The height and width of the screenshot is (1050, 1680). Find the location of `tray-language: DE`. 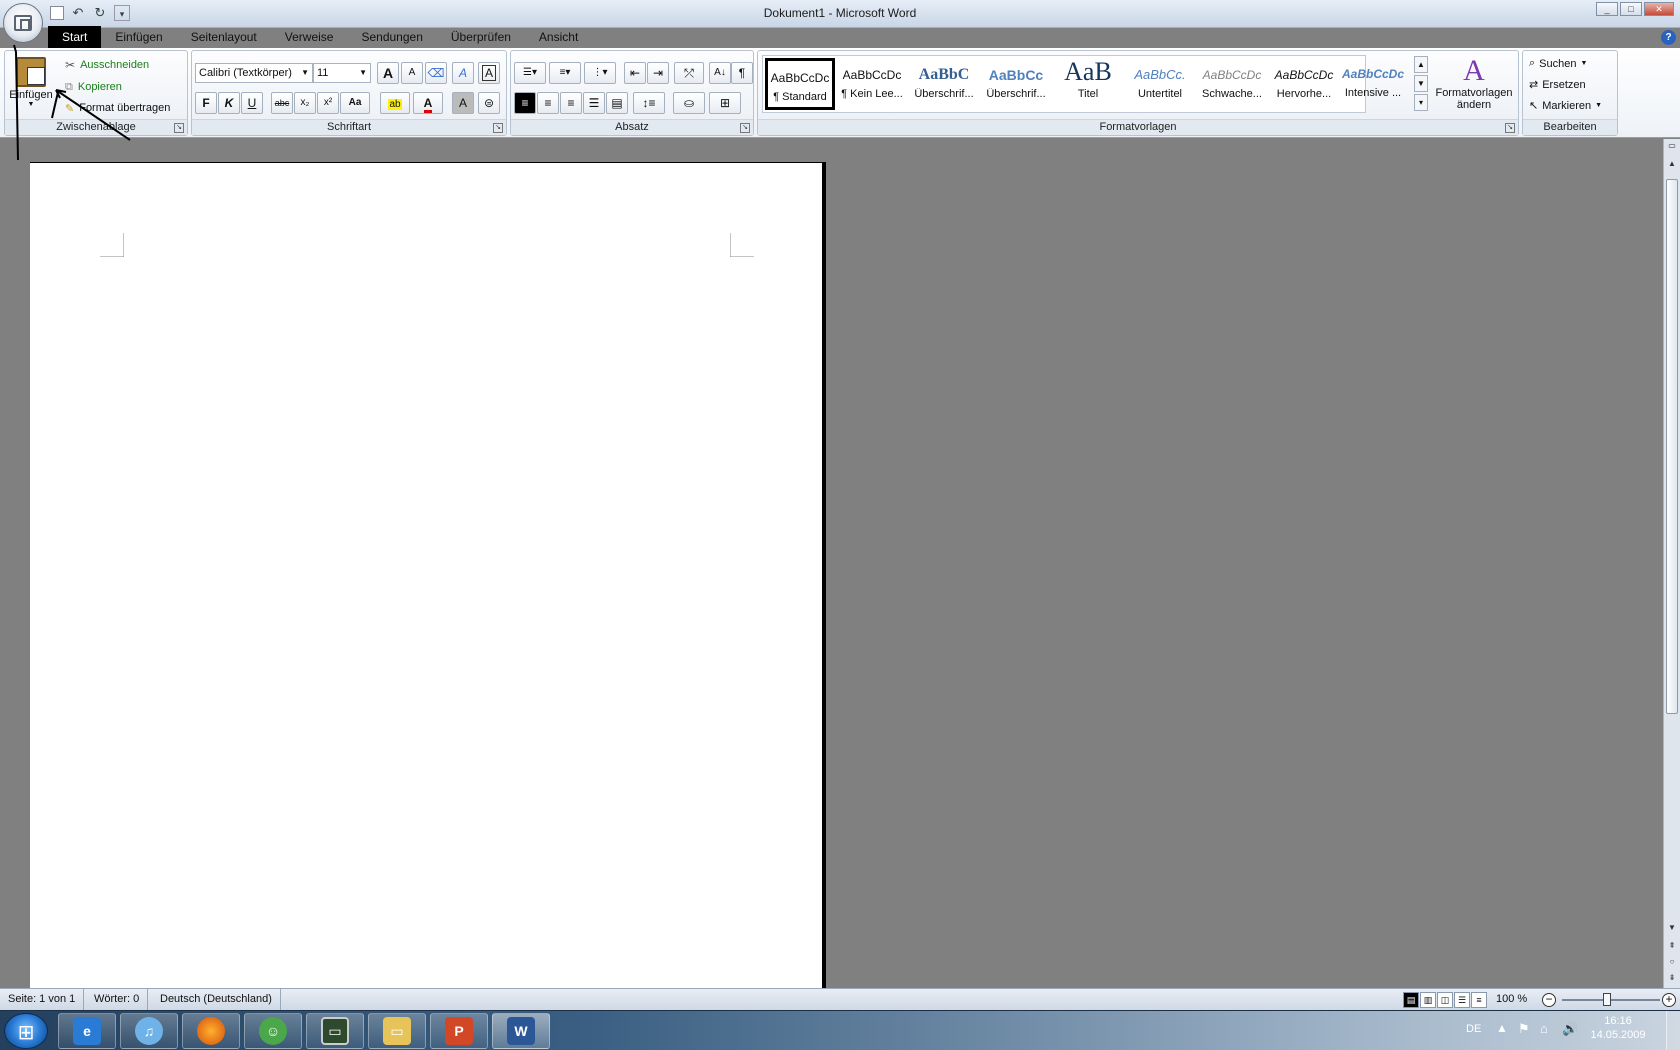

tray-language: DE is located at coordinates (1473, 1036).